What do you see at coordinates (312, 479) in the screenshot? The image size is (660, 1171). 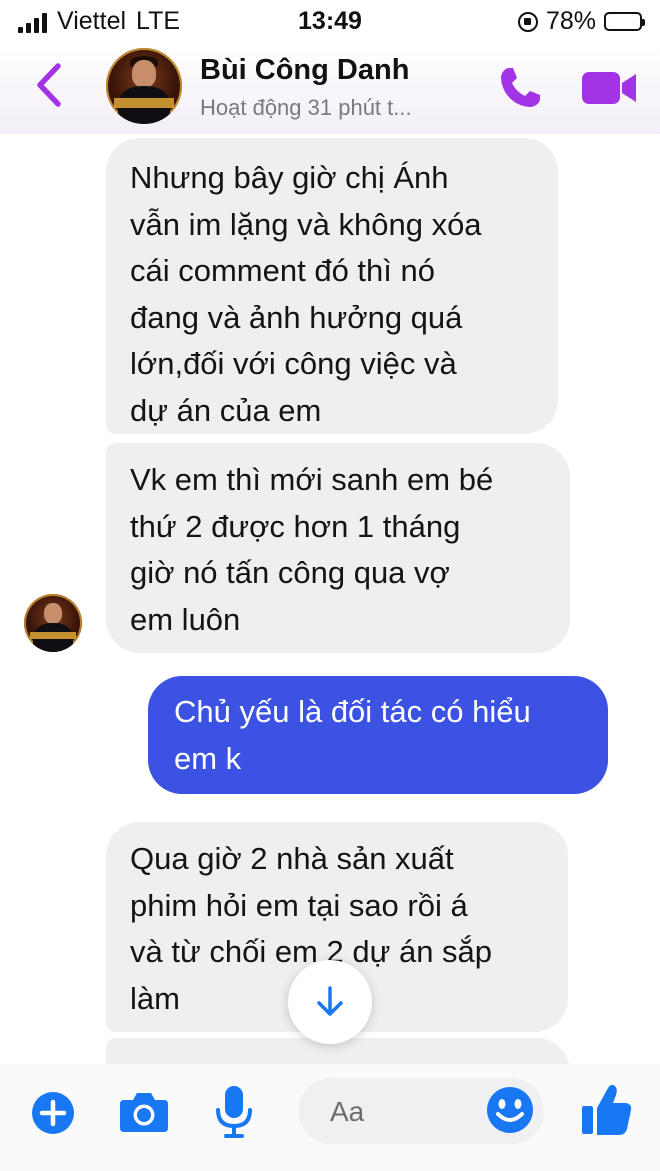 I see `message-line: Vk em thì mới sanh em bé` at bounding box center [312, 479].